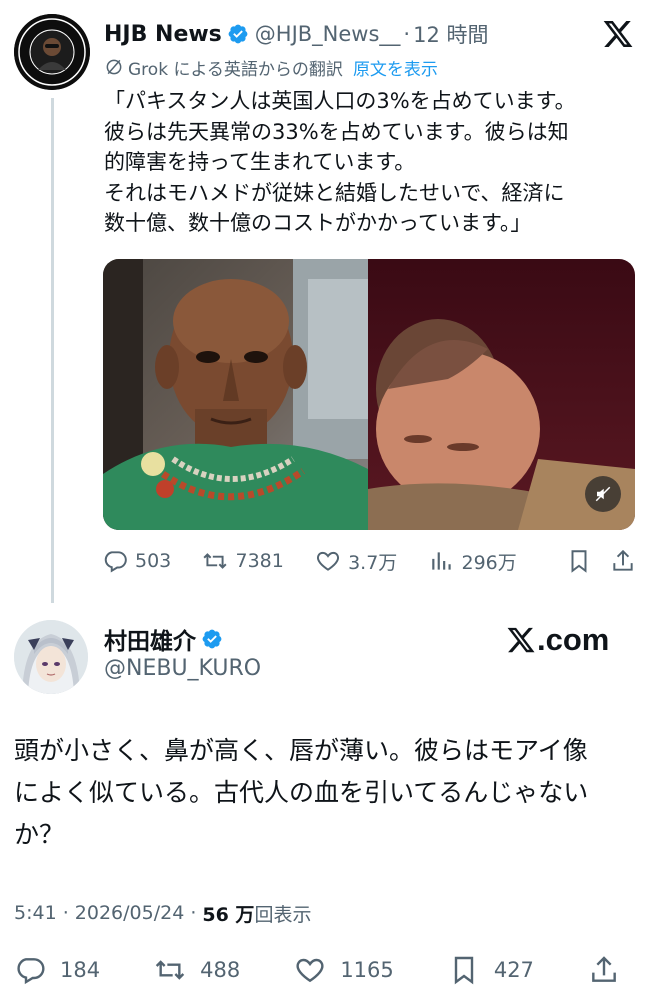  Describe the element at coordinates (373, 562) in the screenshot. I see `like-count: 3.7万` at that location.